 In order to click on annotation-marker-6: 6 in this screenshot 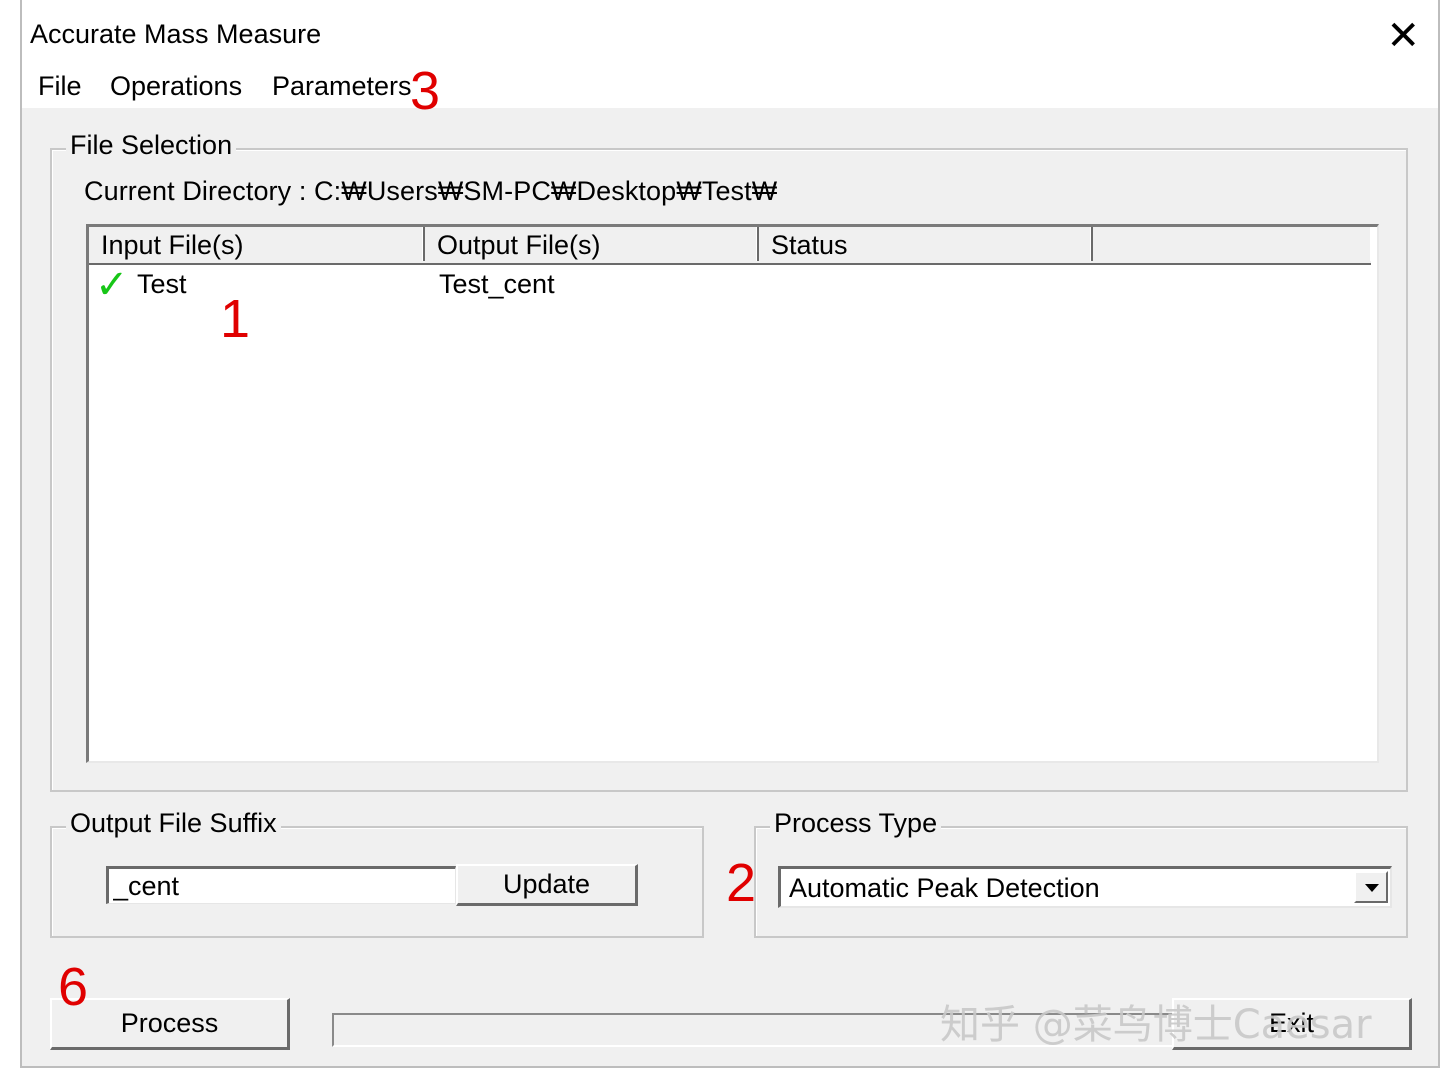, I will do `click(73, 987)`.